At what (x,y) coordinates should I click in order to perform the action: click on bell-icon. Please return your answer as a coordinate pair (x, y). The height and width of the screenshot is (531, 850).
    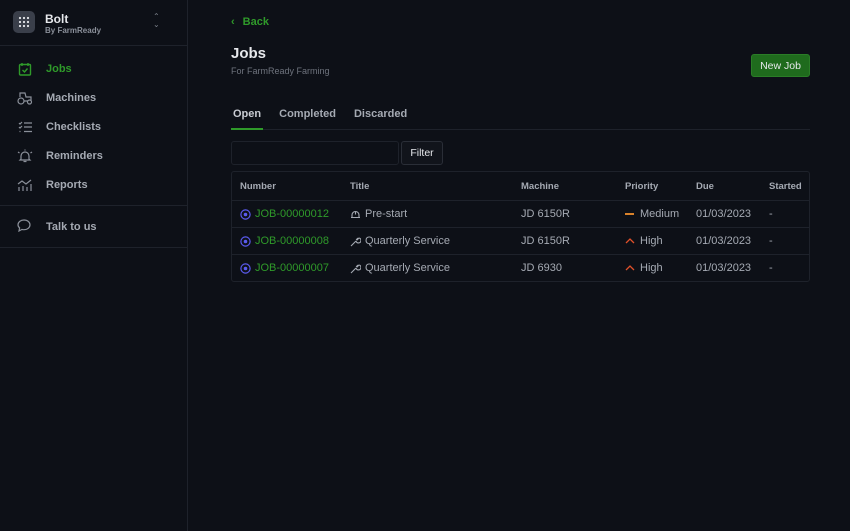
    Looking at the image, I should click on (25, 156).